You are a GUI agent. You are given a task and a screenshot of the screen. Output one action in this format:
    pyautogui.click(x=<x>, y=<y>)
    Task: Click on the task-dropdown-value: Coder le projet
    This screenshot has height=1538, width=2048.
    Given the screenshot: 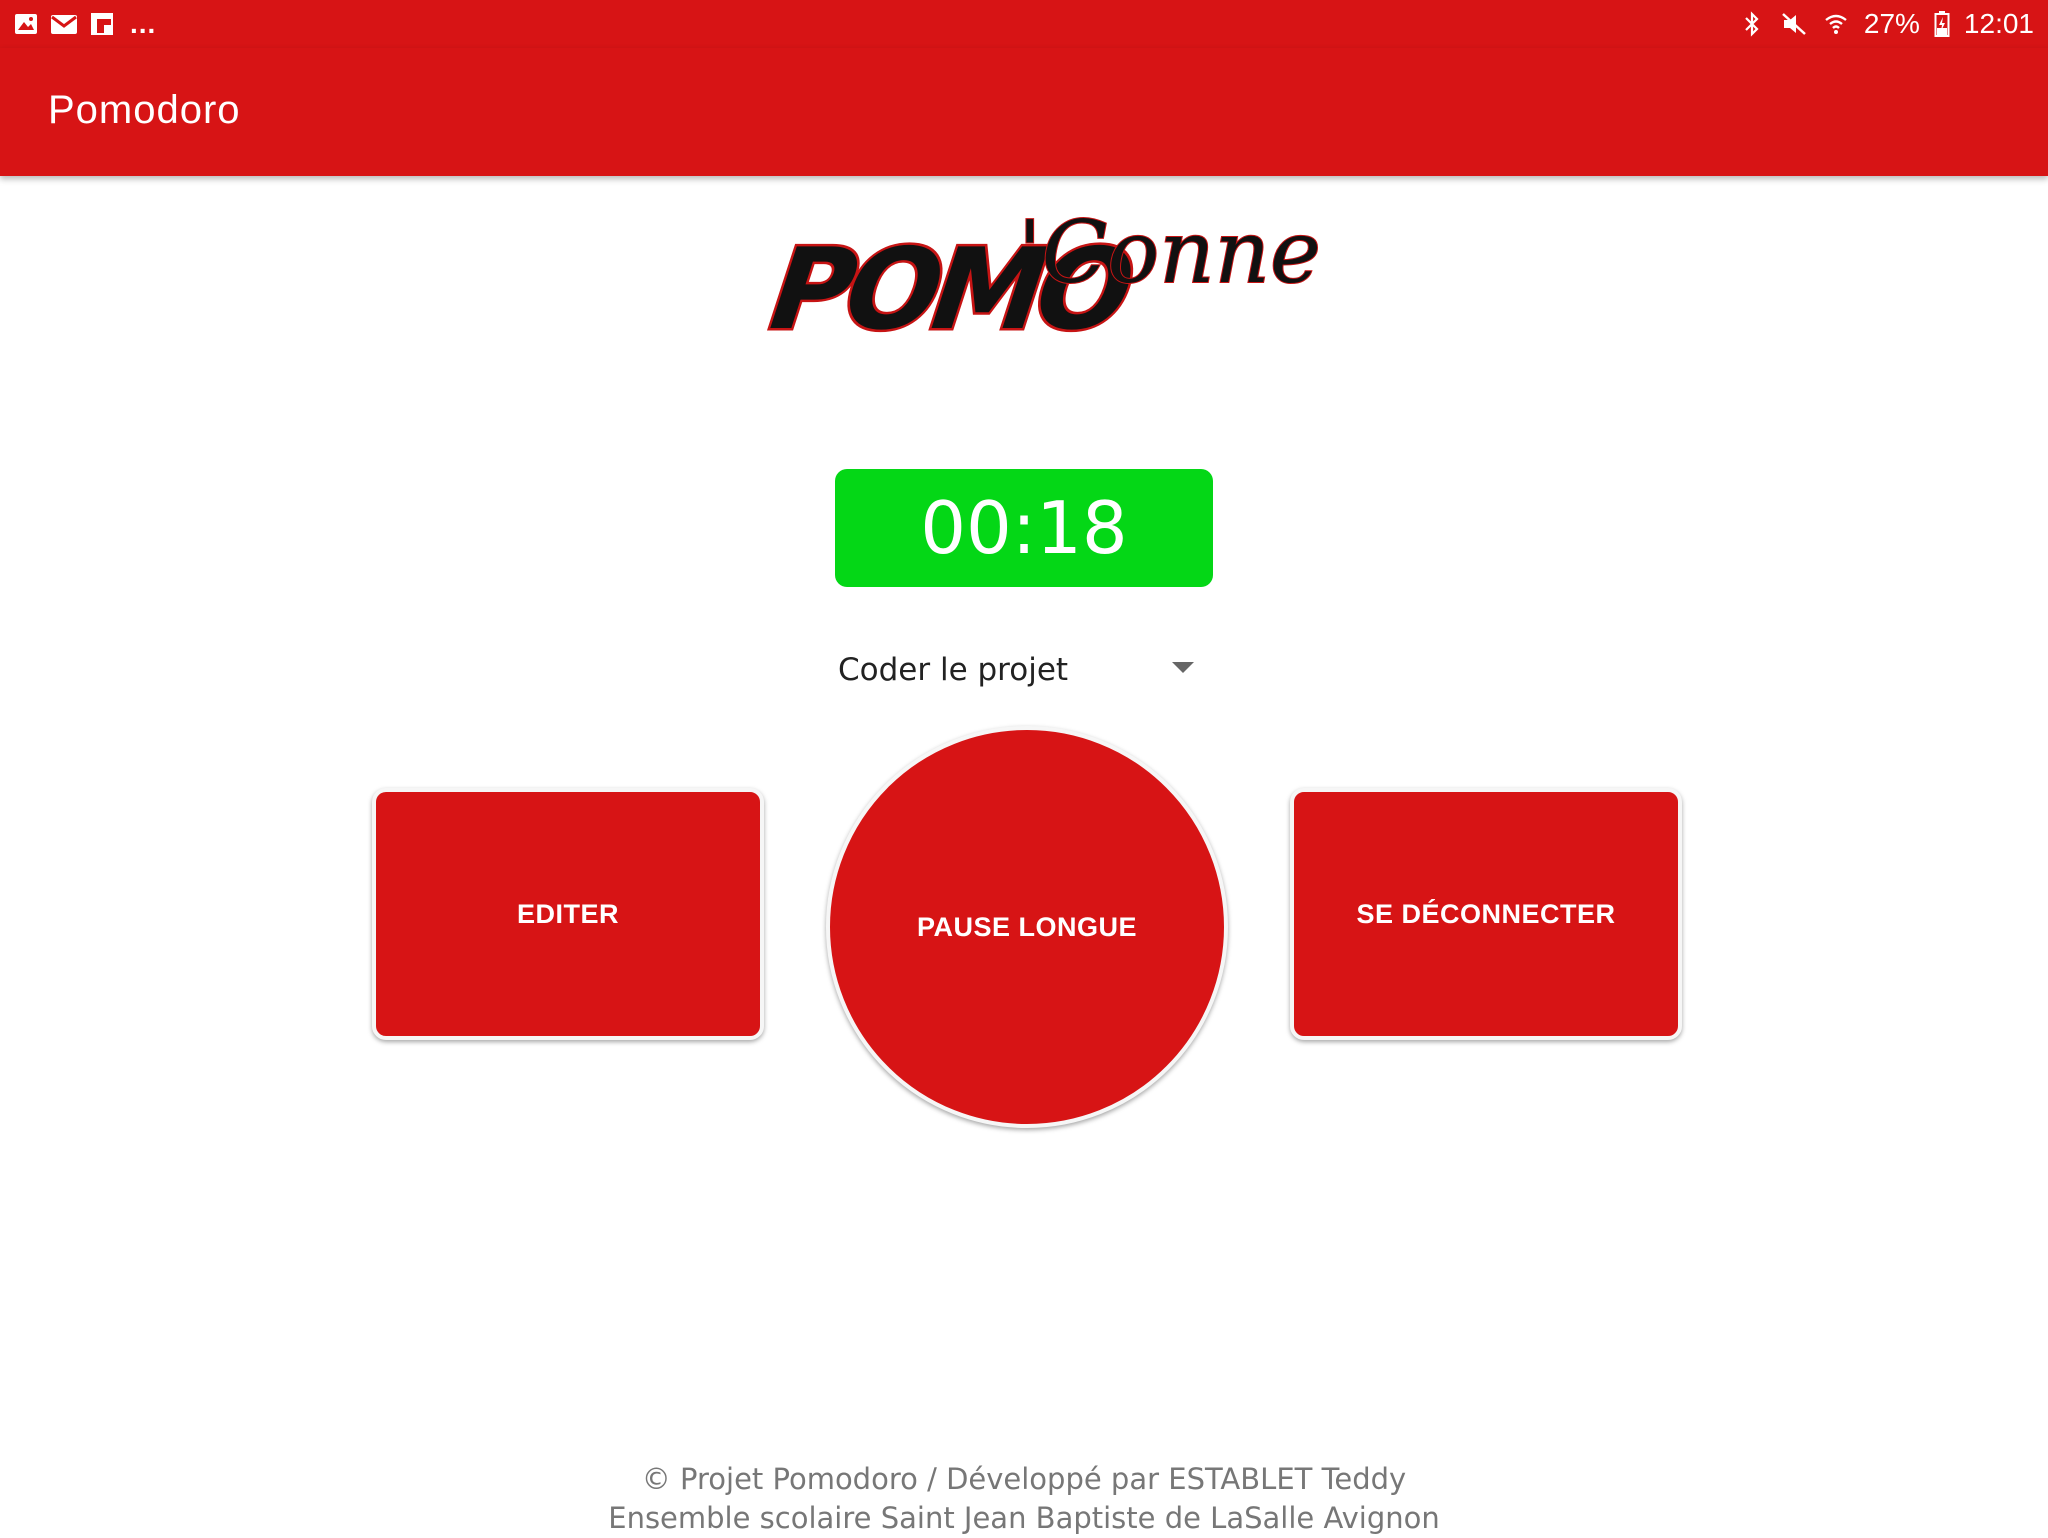 What is the action you would take?
    pyautogui.click(x=953, y=670)
    